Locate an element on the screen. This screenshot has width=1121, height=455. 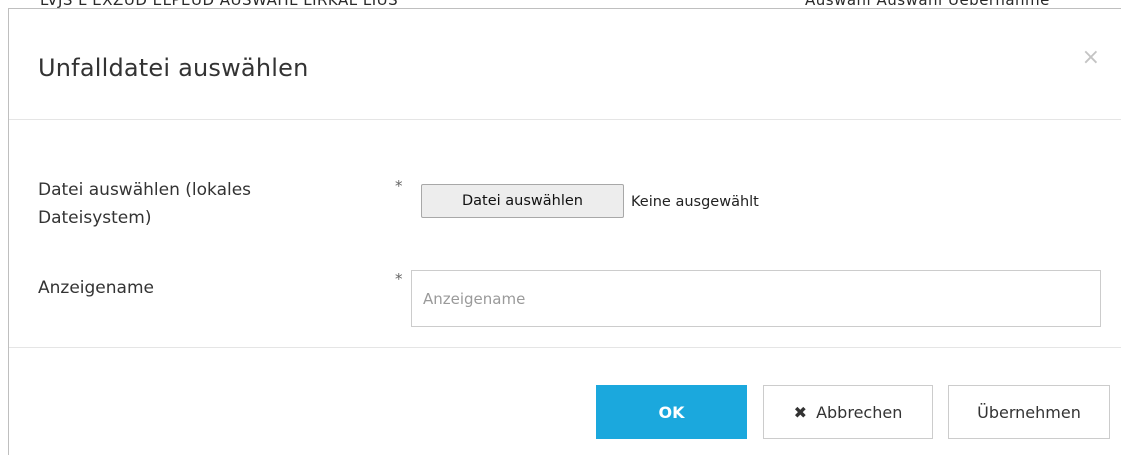
cancel-button: ✖ Abbrechen is located at coordinates (848, 412).